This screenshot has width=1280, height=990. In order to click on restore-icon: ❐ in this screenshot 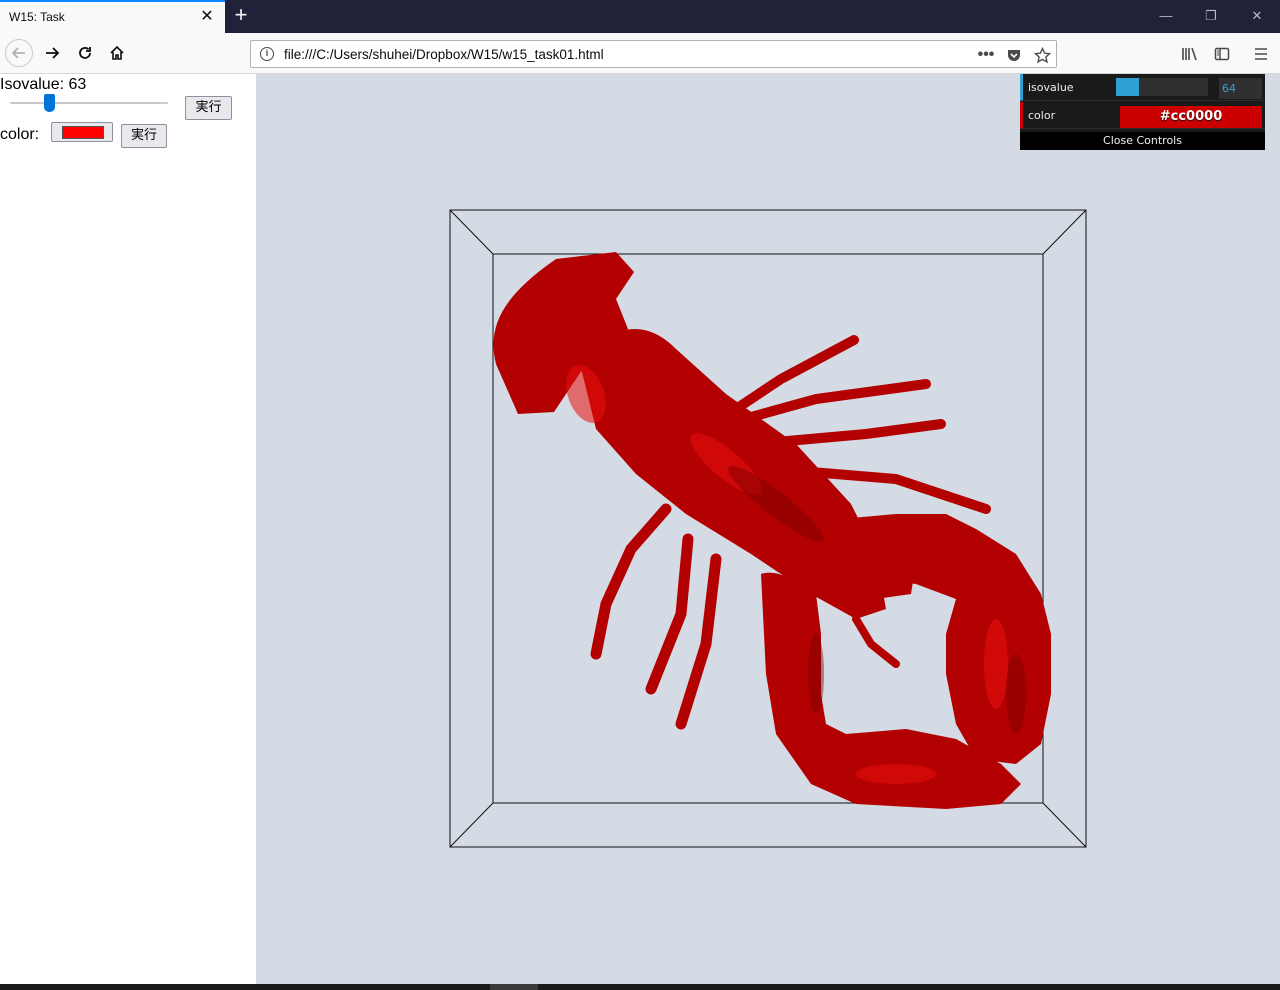, I will do `click(1211, 16)`.